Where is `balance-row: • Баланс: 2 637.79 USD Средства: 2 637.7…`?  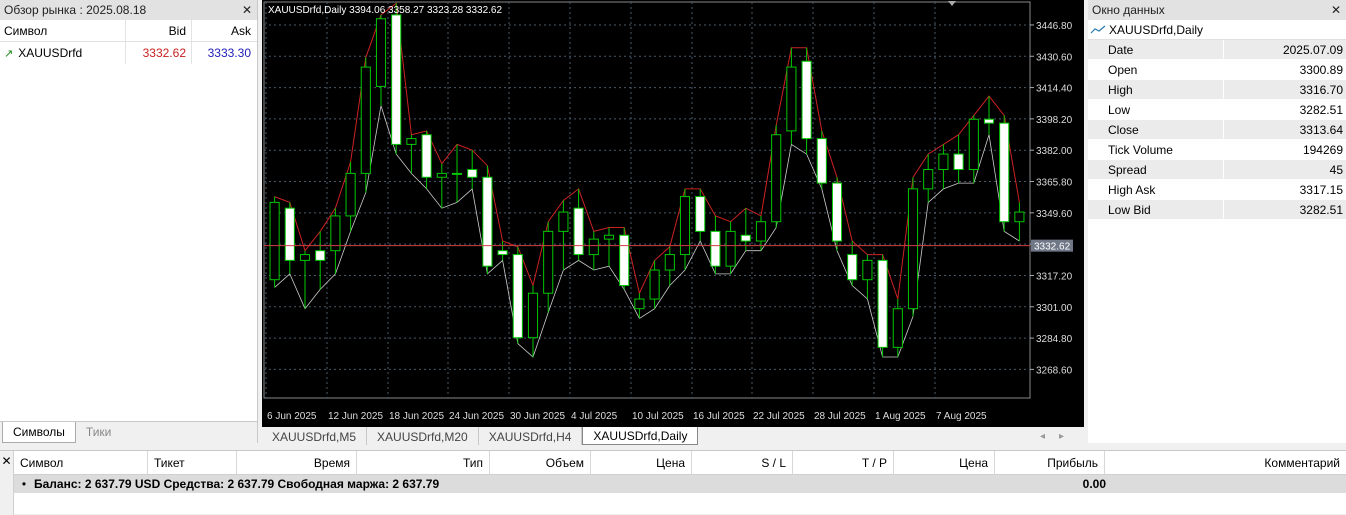 balance-row: • Баланс: 2 637.79 USD Средства: 2 637.7… is located at coordinates (680, 484).